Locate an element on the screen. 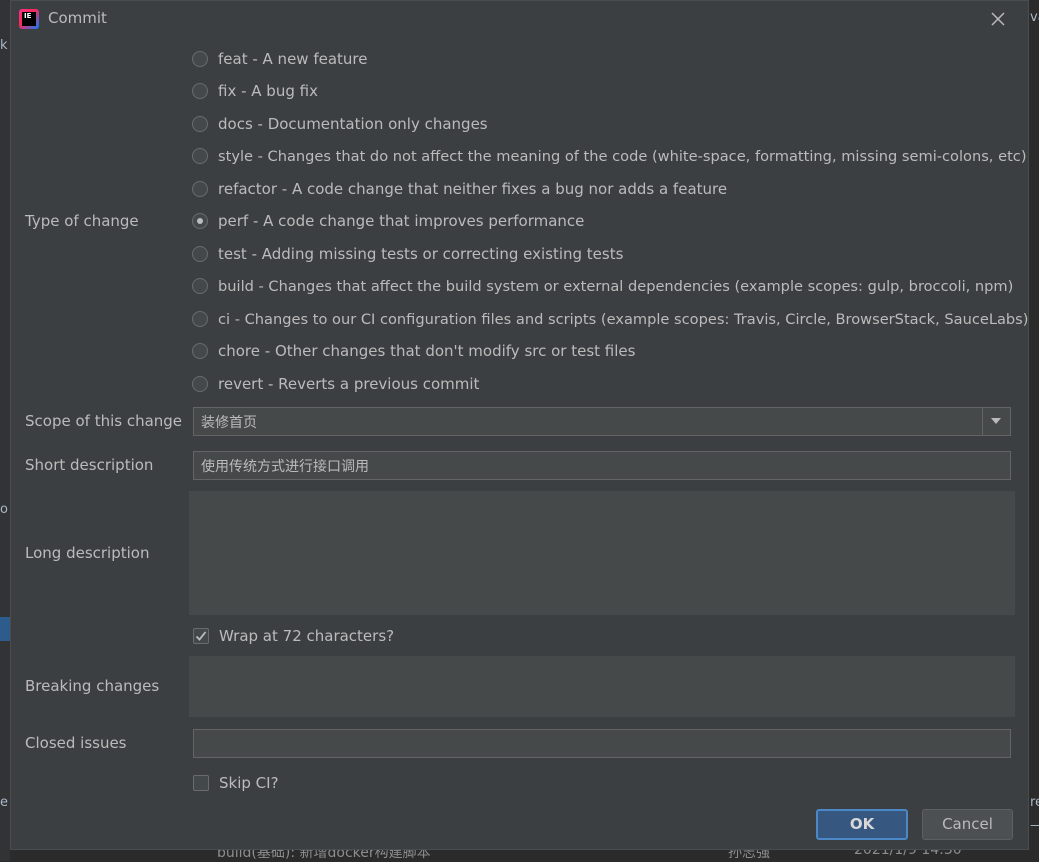  short-description-input is located at coordinates (602, 465).